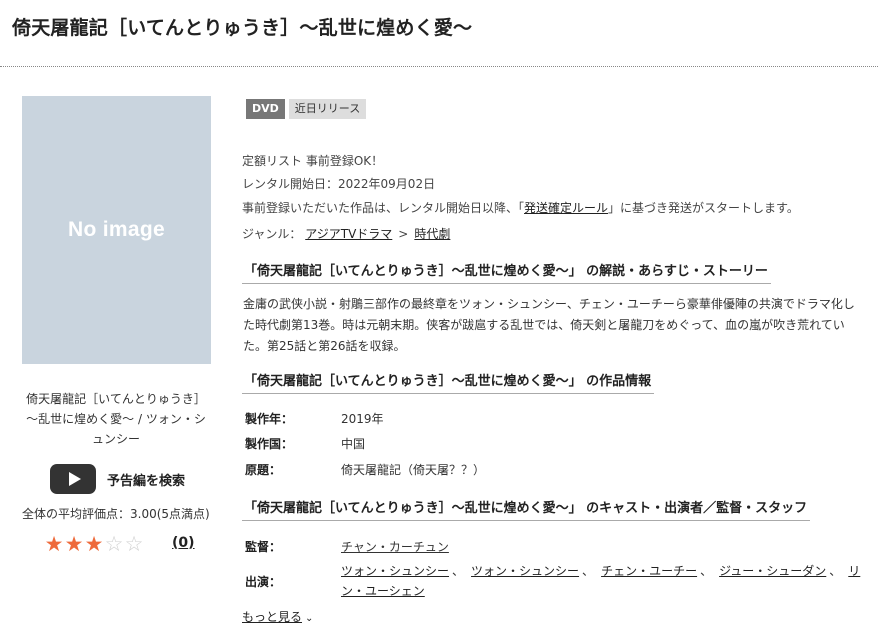  Describe the element at coordinates (263, 582) in the screenshot. I see `actors-label: 出演：` at that location.